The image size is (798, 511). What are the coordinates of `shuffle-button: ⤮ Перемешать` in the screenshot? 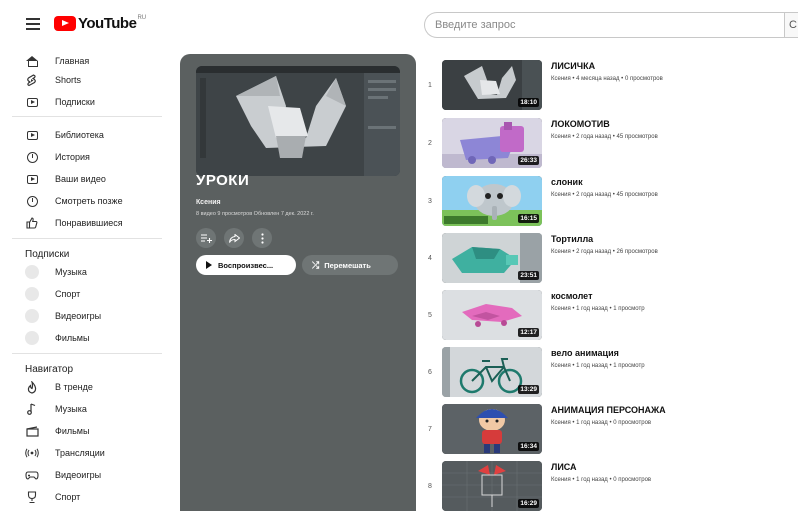 It's located at (350, 265).